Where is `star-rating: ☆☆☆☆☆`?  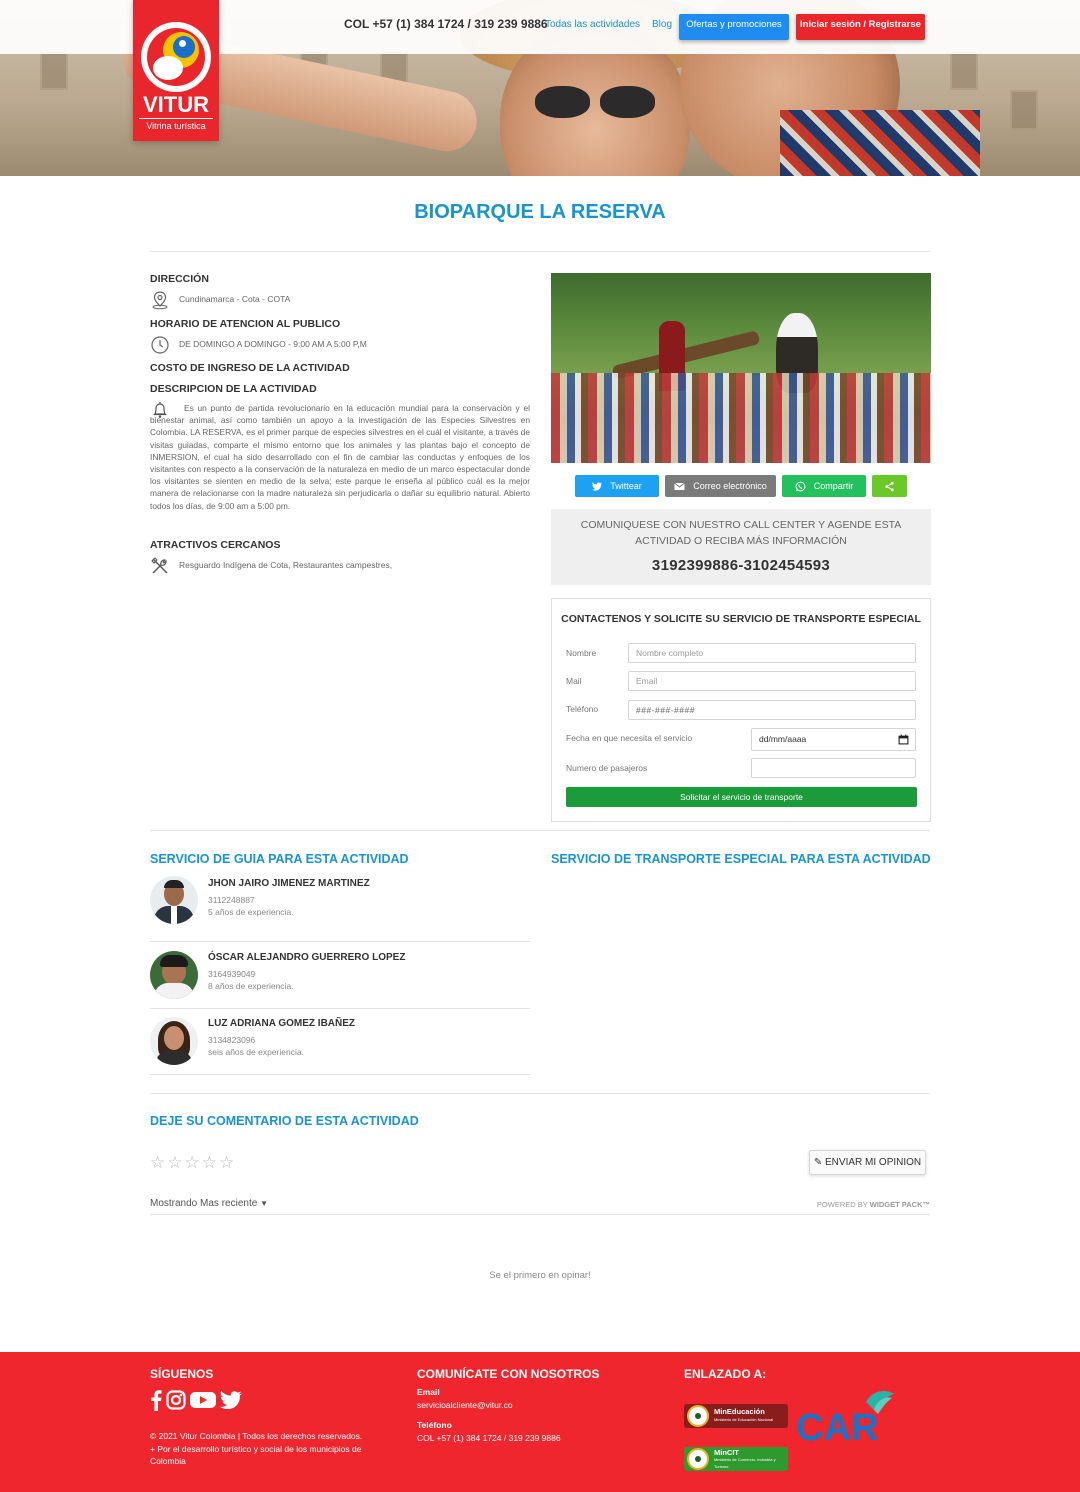
star-rating: ☆☆☆☆☆ is located at coordinates (193, 1163).